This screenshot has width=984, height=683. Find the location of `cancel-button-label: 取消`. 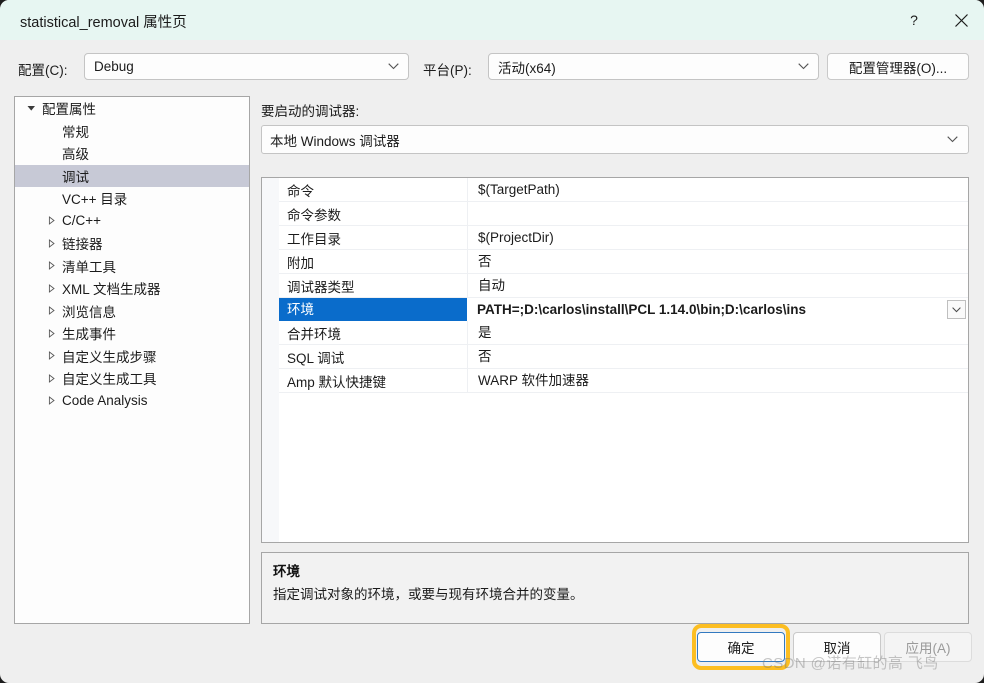

cancel-button-label: 取消 is located at coordinates (837, 648).